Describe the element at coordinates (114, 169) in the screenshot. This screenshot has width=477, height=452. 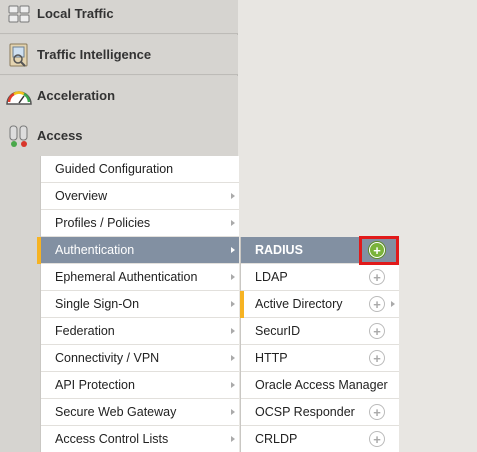
I see `menu-item-label: Guided Configuration` at that location.